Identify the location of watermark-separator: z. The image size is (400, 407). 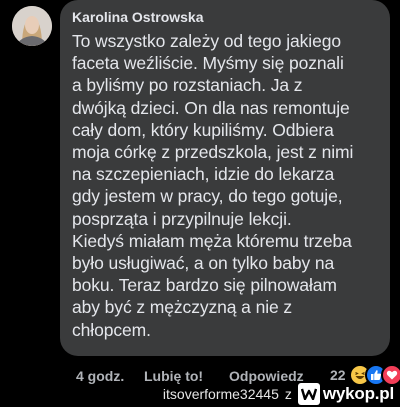
(288, 394).